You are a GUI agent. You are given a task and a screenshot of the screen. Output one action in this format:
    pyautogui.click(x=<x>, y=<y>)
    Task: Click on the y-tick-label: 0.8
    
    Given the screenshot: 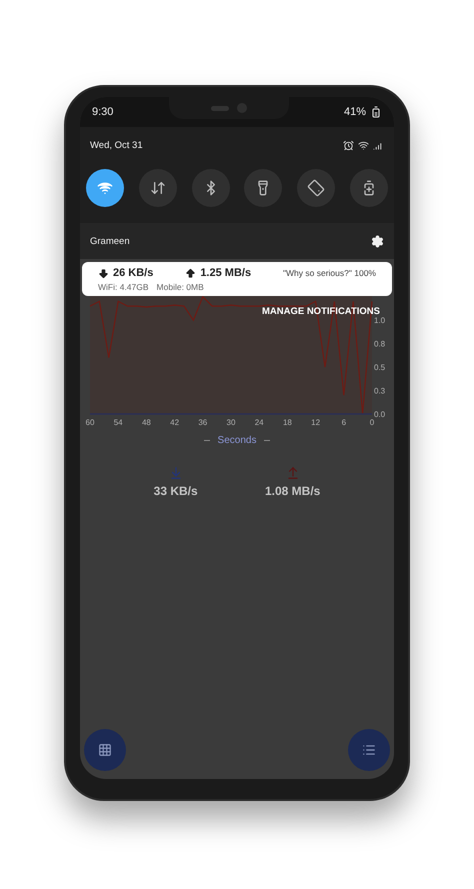 What is the action you would take?
    pyautogui.click(x=380, y=344)
    